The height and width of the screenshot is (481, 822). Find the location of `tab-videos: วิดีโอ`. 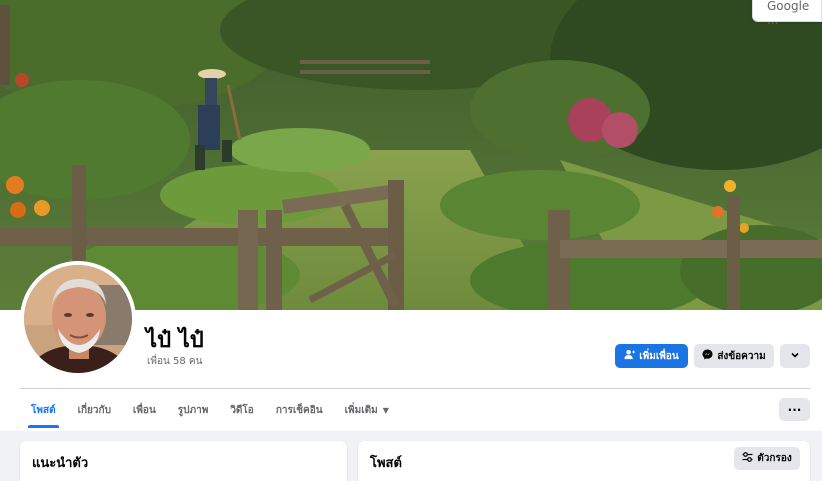

tab-videos: วิดีโอ is located at coordinates (242, 410).